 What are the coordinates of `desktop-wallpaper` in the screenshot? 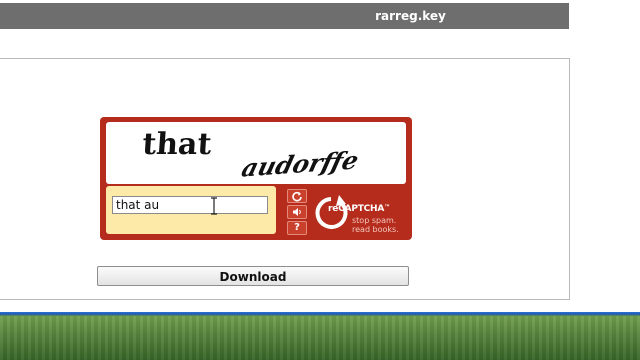 It's located at (320, 336).